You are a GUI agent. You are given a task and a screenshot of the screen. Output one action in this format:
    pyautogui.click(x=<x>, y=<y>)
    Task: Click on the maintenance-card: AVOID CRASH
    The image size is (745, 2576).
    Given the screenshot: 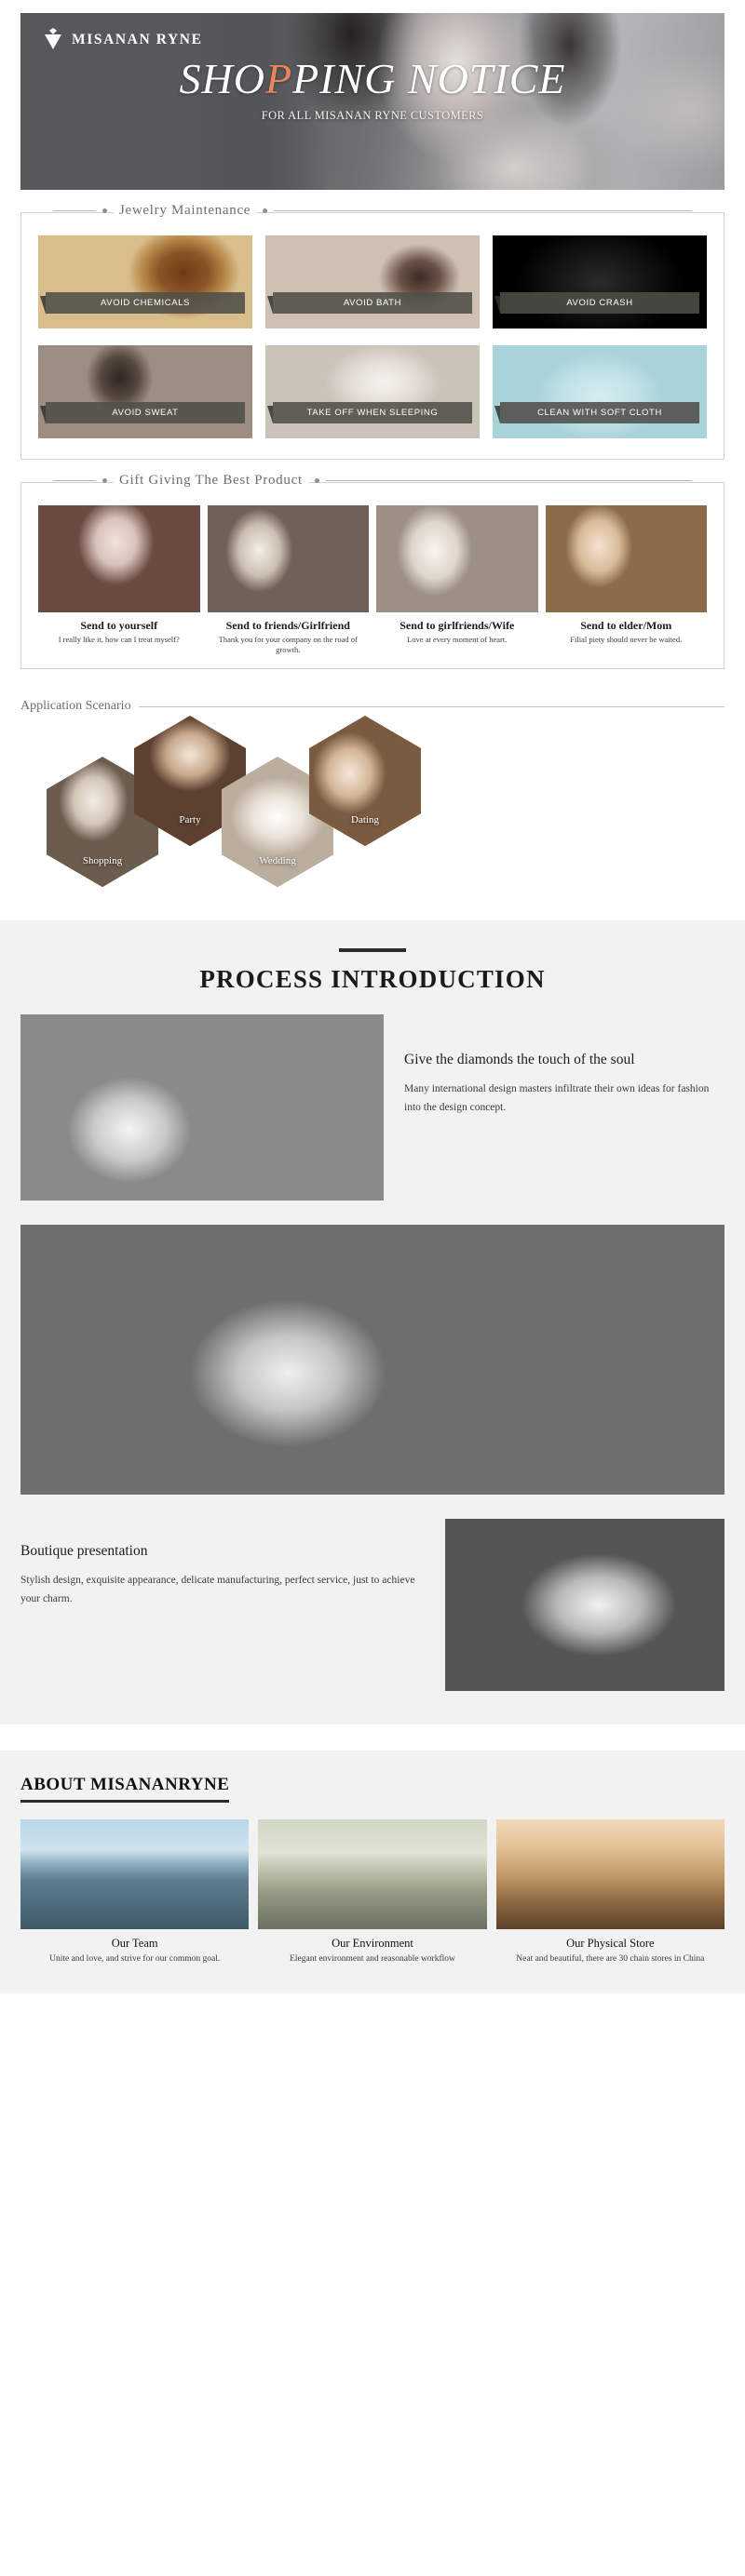 What is the action you would take?
    pyautogui.click(x=600, y=282)
    